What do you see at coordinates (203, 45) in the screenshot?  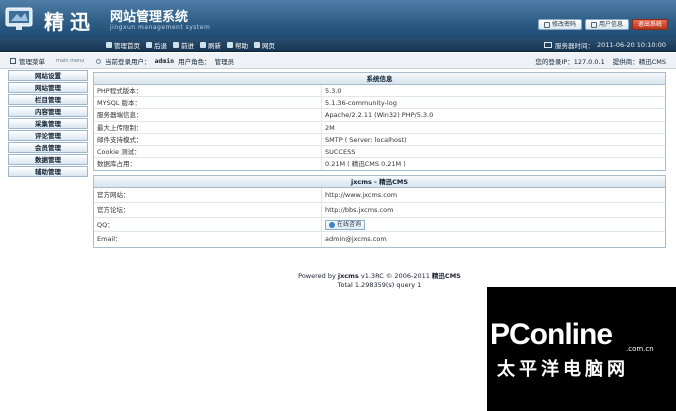 I see `refresh-icon` at bounding box center [203, 45].